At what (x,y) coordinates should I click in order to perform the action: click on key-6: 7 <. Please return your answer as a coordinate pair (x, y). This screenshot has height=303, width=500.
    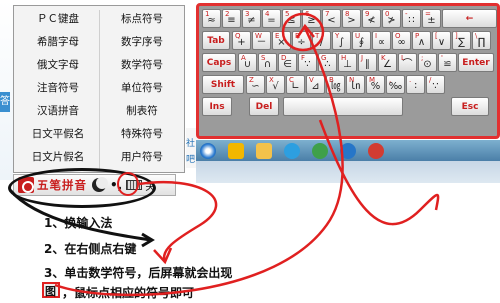
    Looking at the image, I should click on (331, 18).